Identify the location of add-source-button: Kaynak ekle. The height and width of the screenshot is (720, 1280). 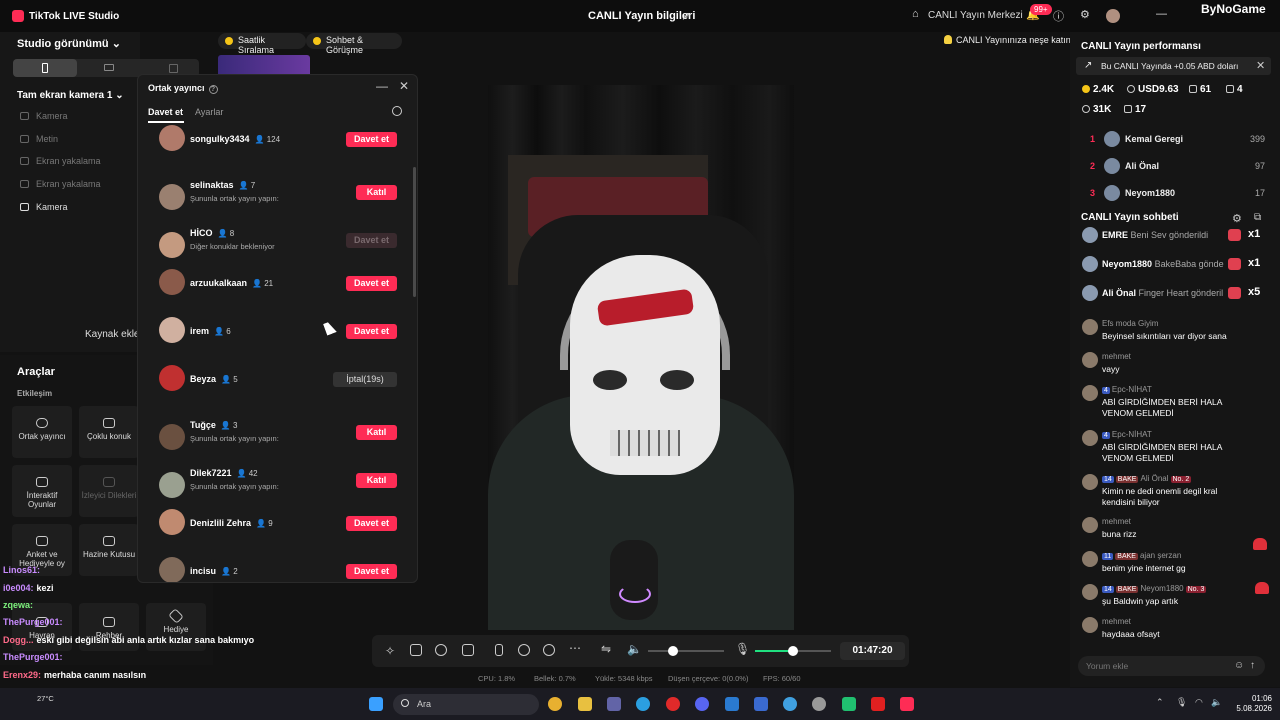
(112, 334).